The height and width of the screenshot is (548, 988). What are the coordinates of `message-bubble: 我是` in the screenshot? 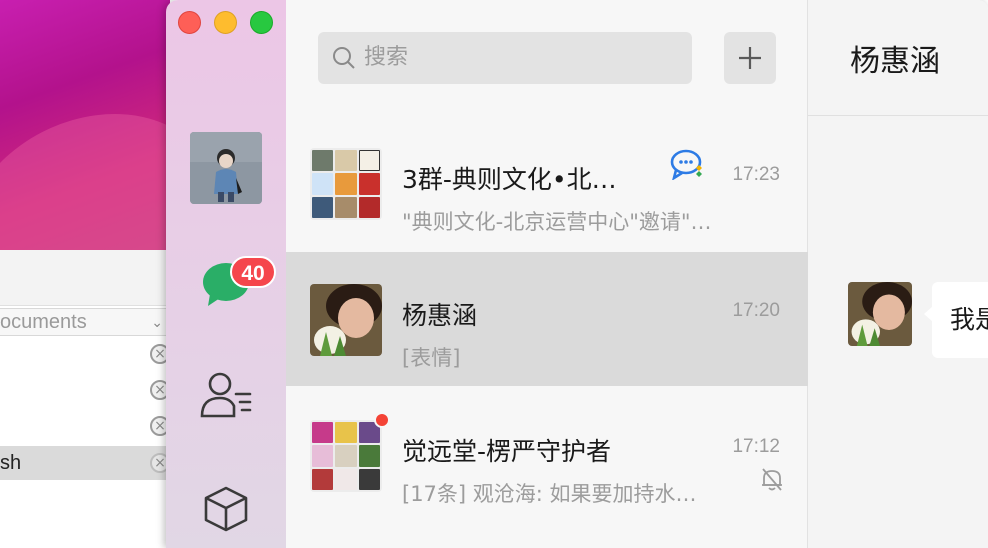 It's located at (960, 320).